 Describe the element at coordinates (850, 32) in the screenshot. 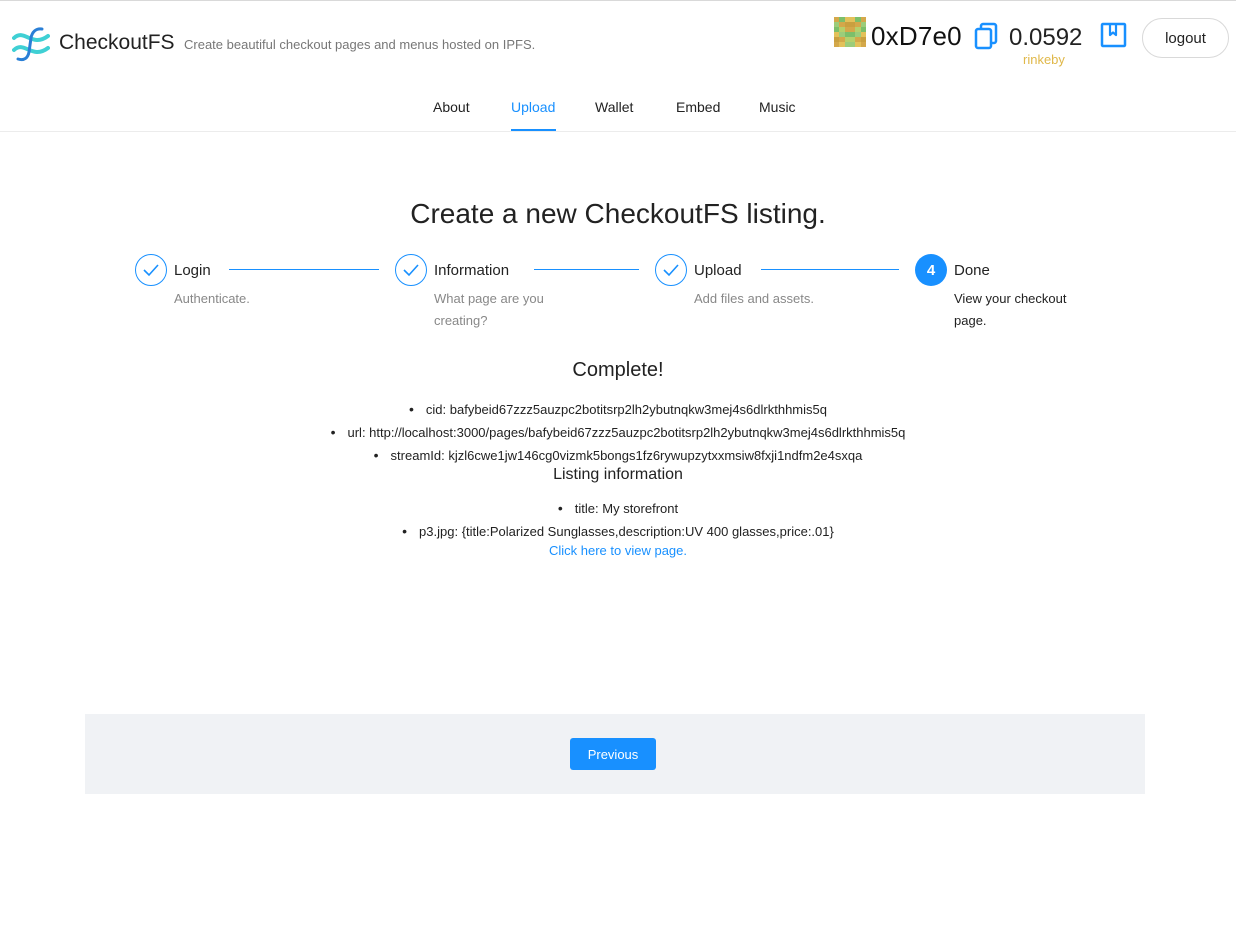

I see `identicon-avatar` at that location.